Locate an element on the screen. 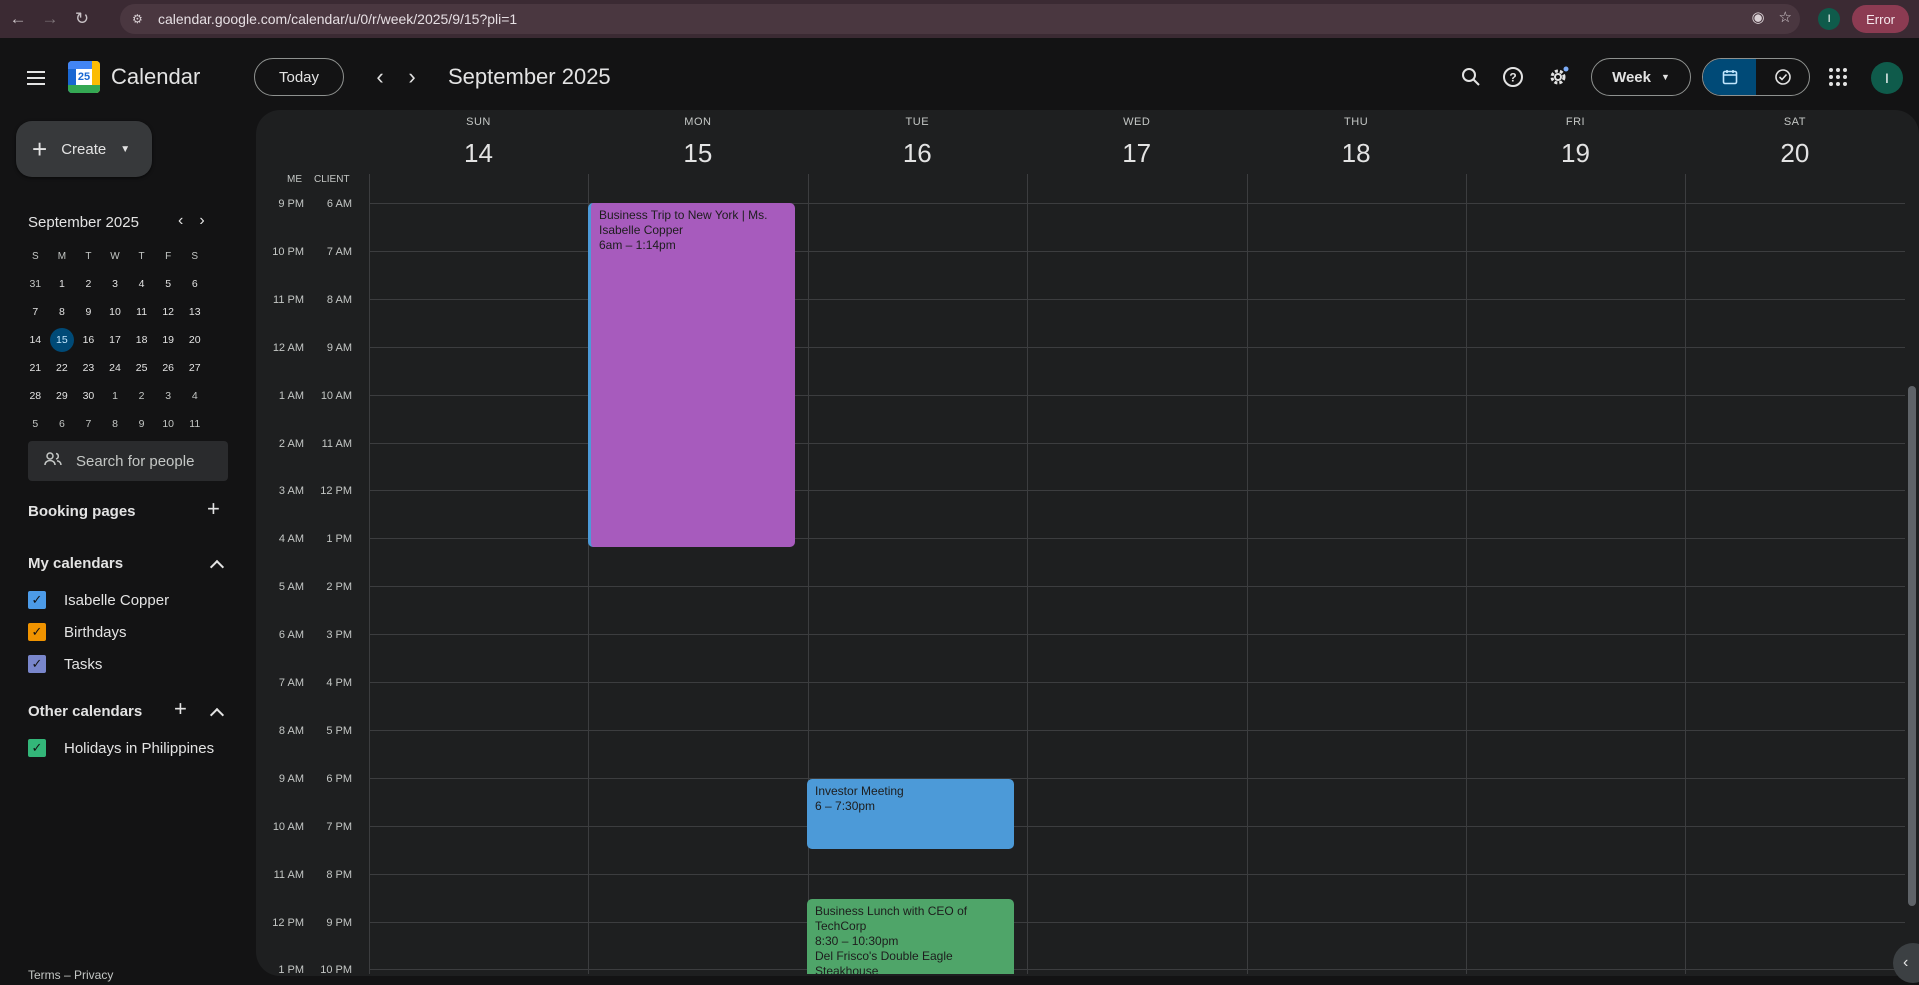 The width and height of the screenshot is (1919, 985). settings-gear-icon is located at coordinates (1558, 77).